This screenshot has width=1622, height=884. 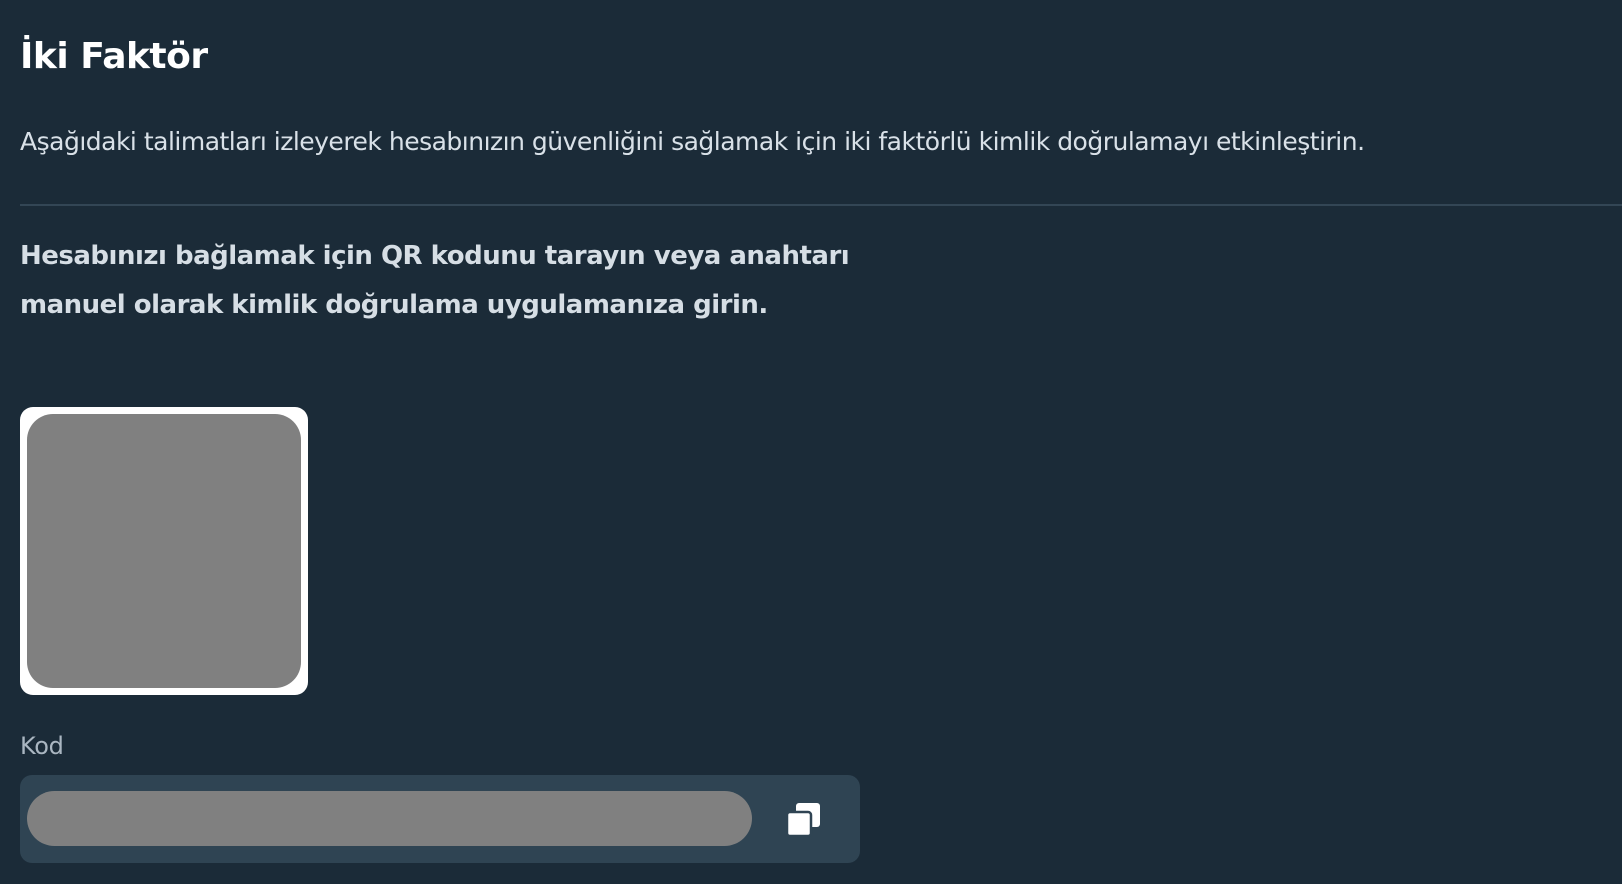 I want to click on page-title: İki Faktör, so click(x=114, y=56).